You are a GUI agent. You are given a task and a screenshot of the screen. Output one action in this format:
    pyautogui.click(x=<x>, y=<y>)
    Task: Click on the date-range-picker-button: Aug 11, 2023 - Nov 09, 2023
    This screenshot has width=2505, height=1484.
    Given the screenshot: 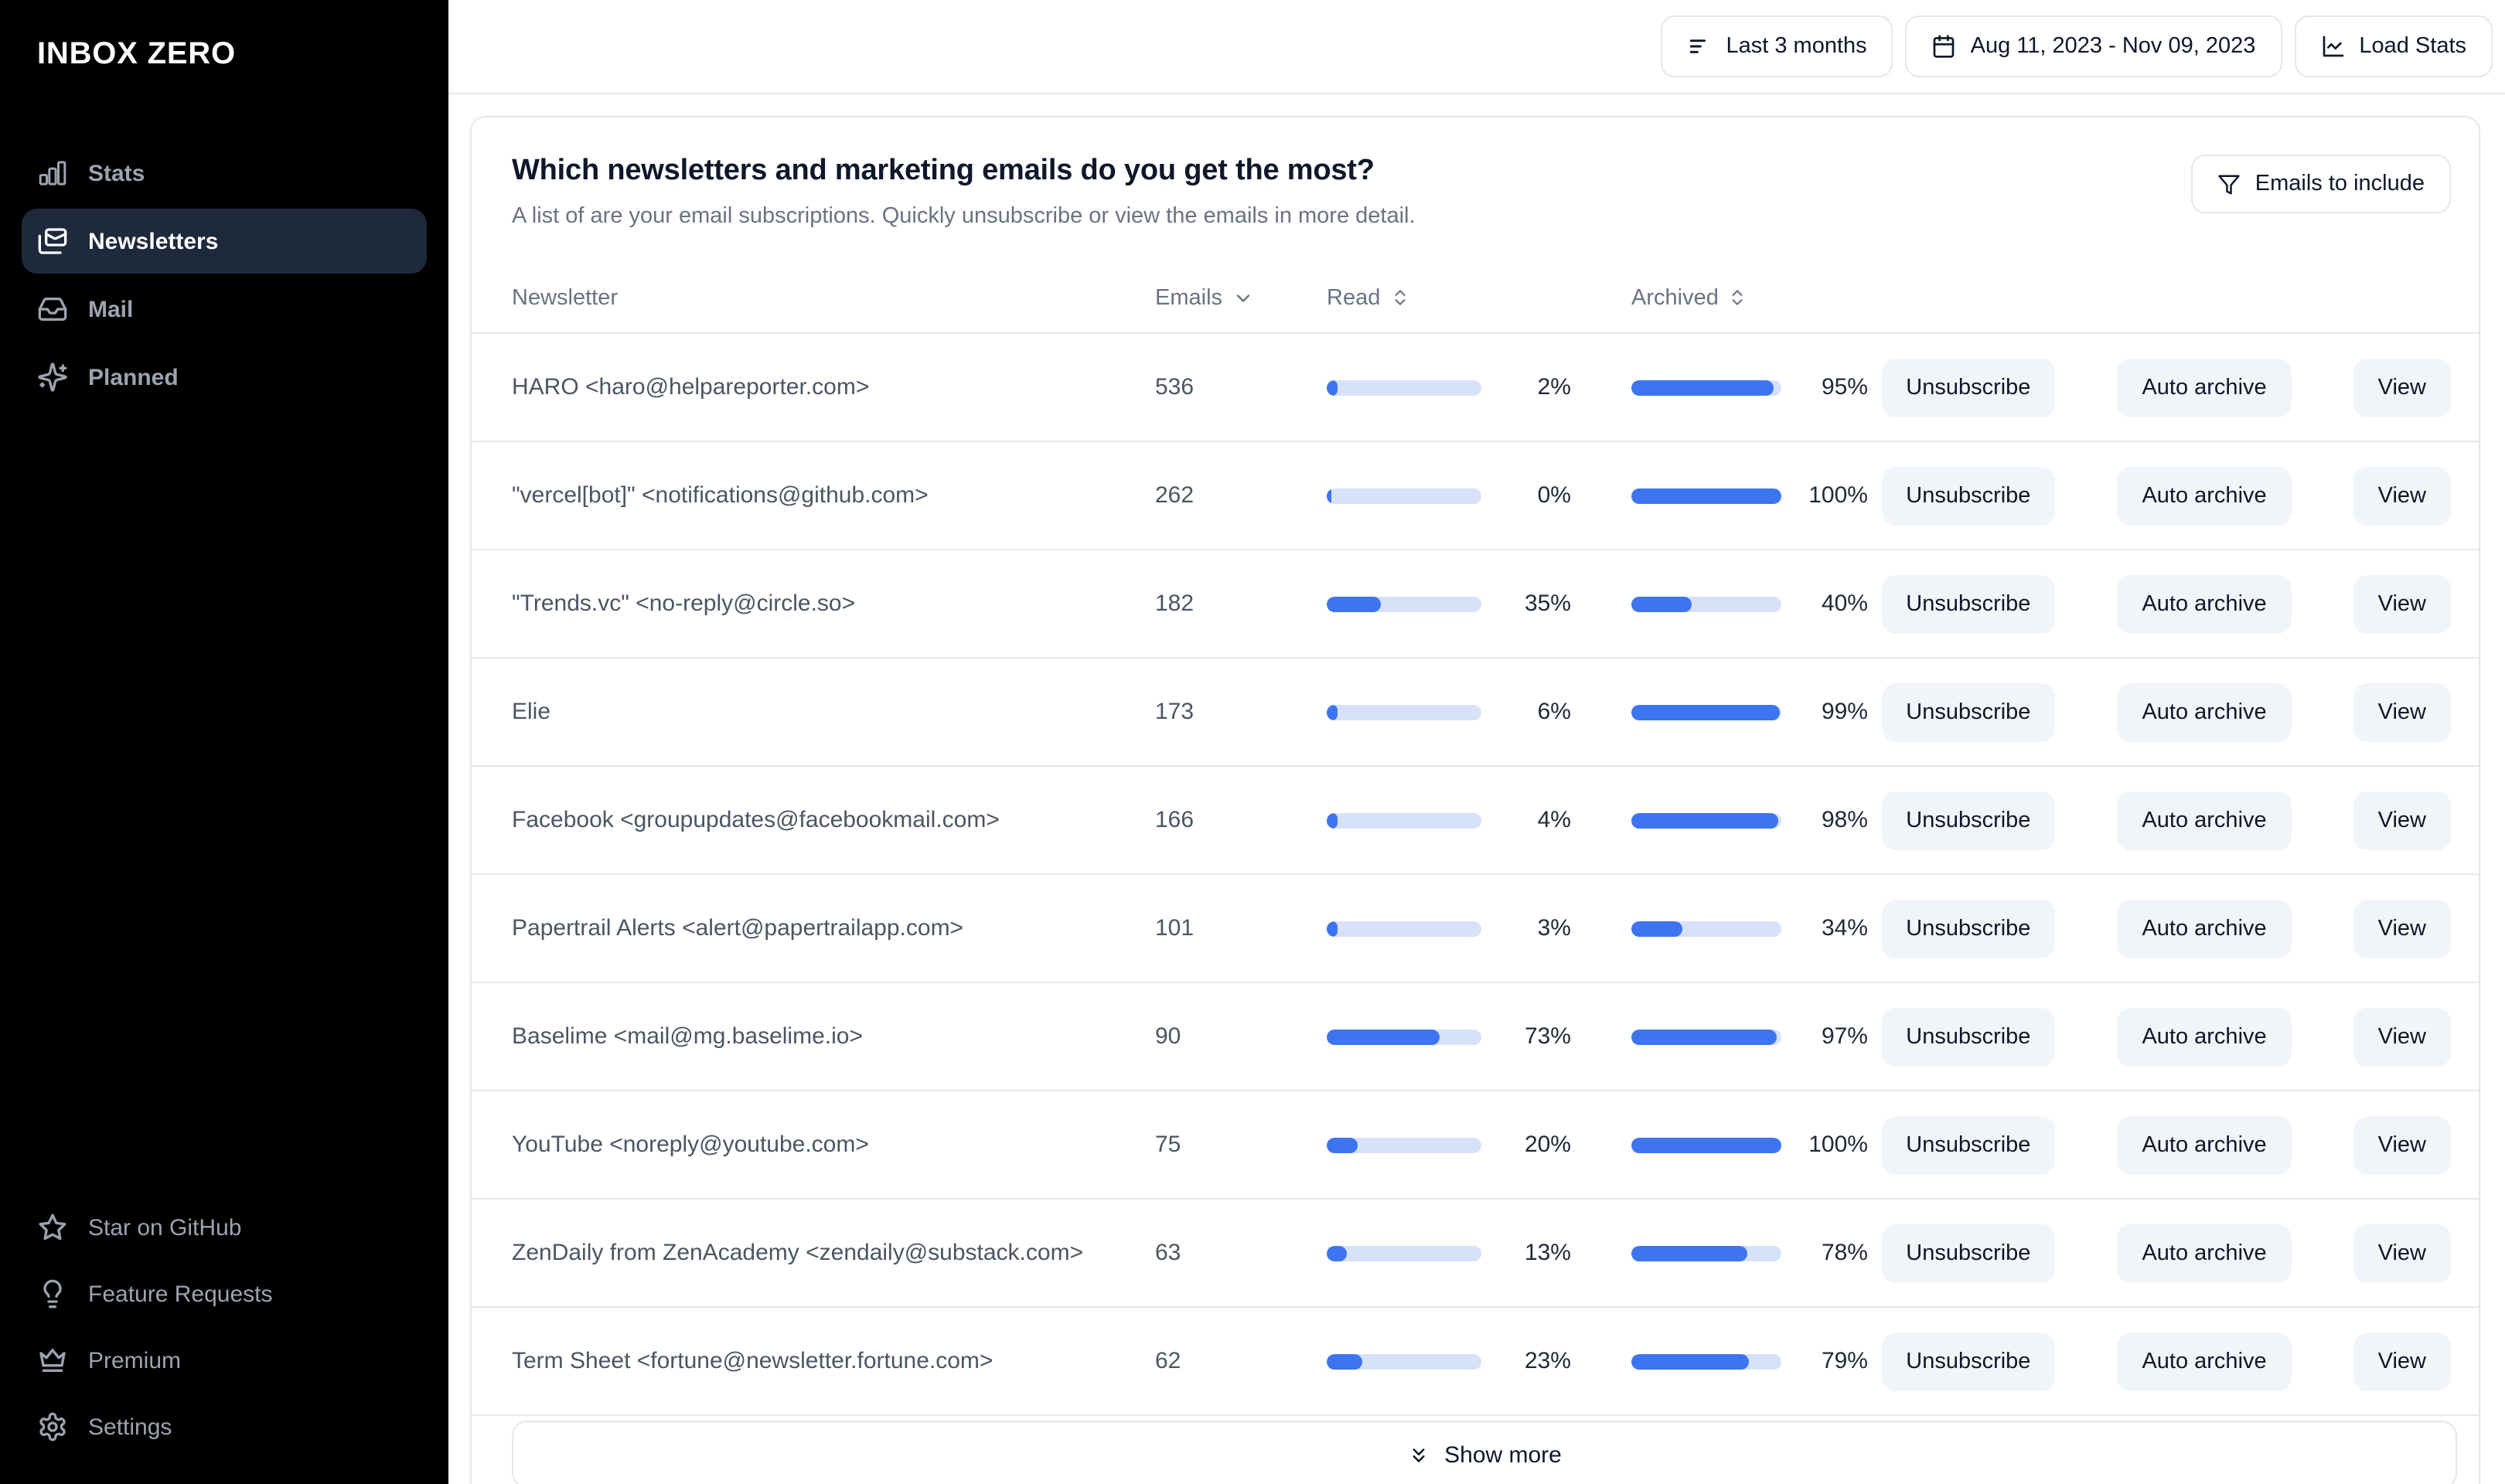 What is the action you would take?
    pyautogui.click(x=2093, y=46)
    